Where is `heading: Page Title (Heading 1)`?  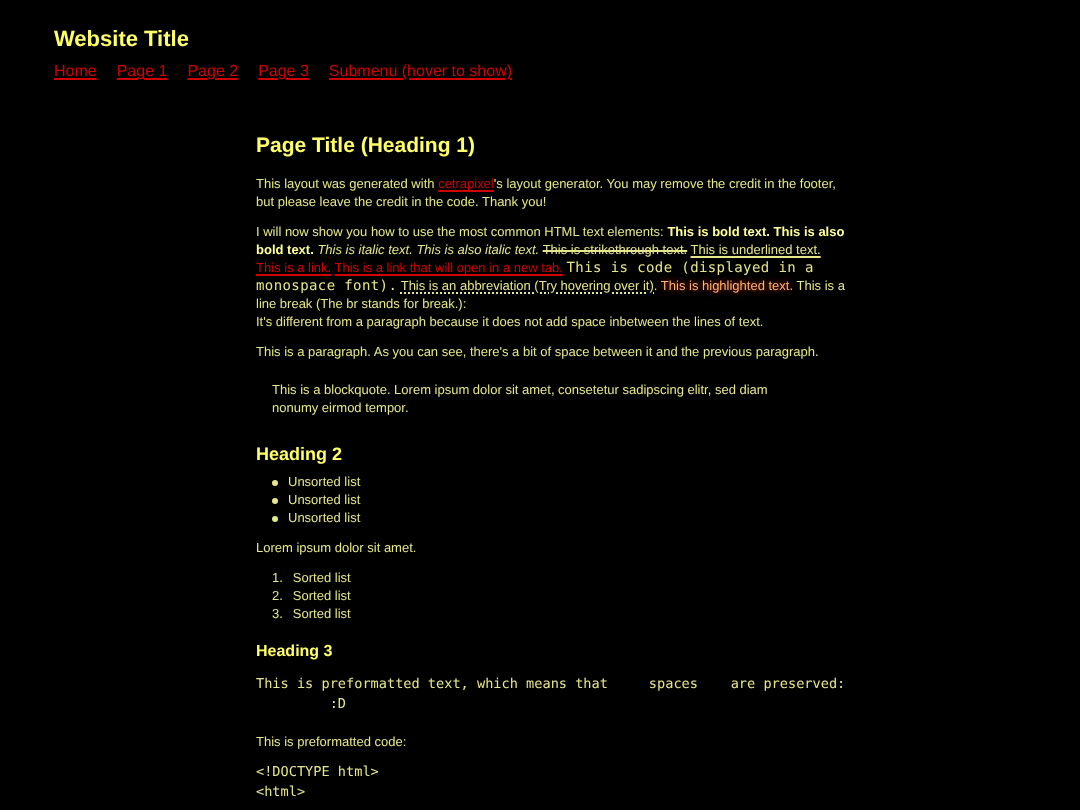
heading: Page Title (Heading 1) is located at coordinates (366, 147).